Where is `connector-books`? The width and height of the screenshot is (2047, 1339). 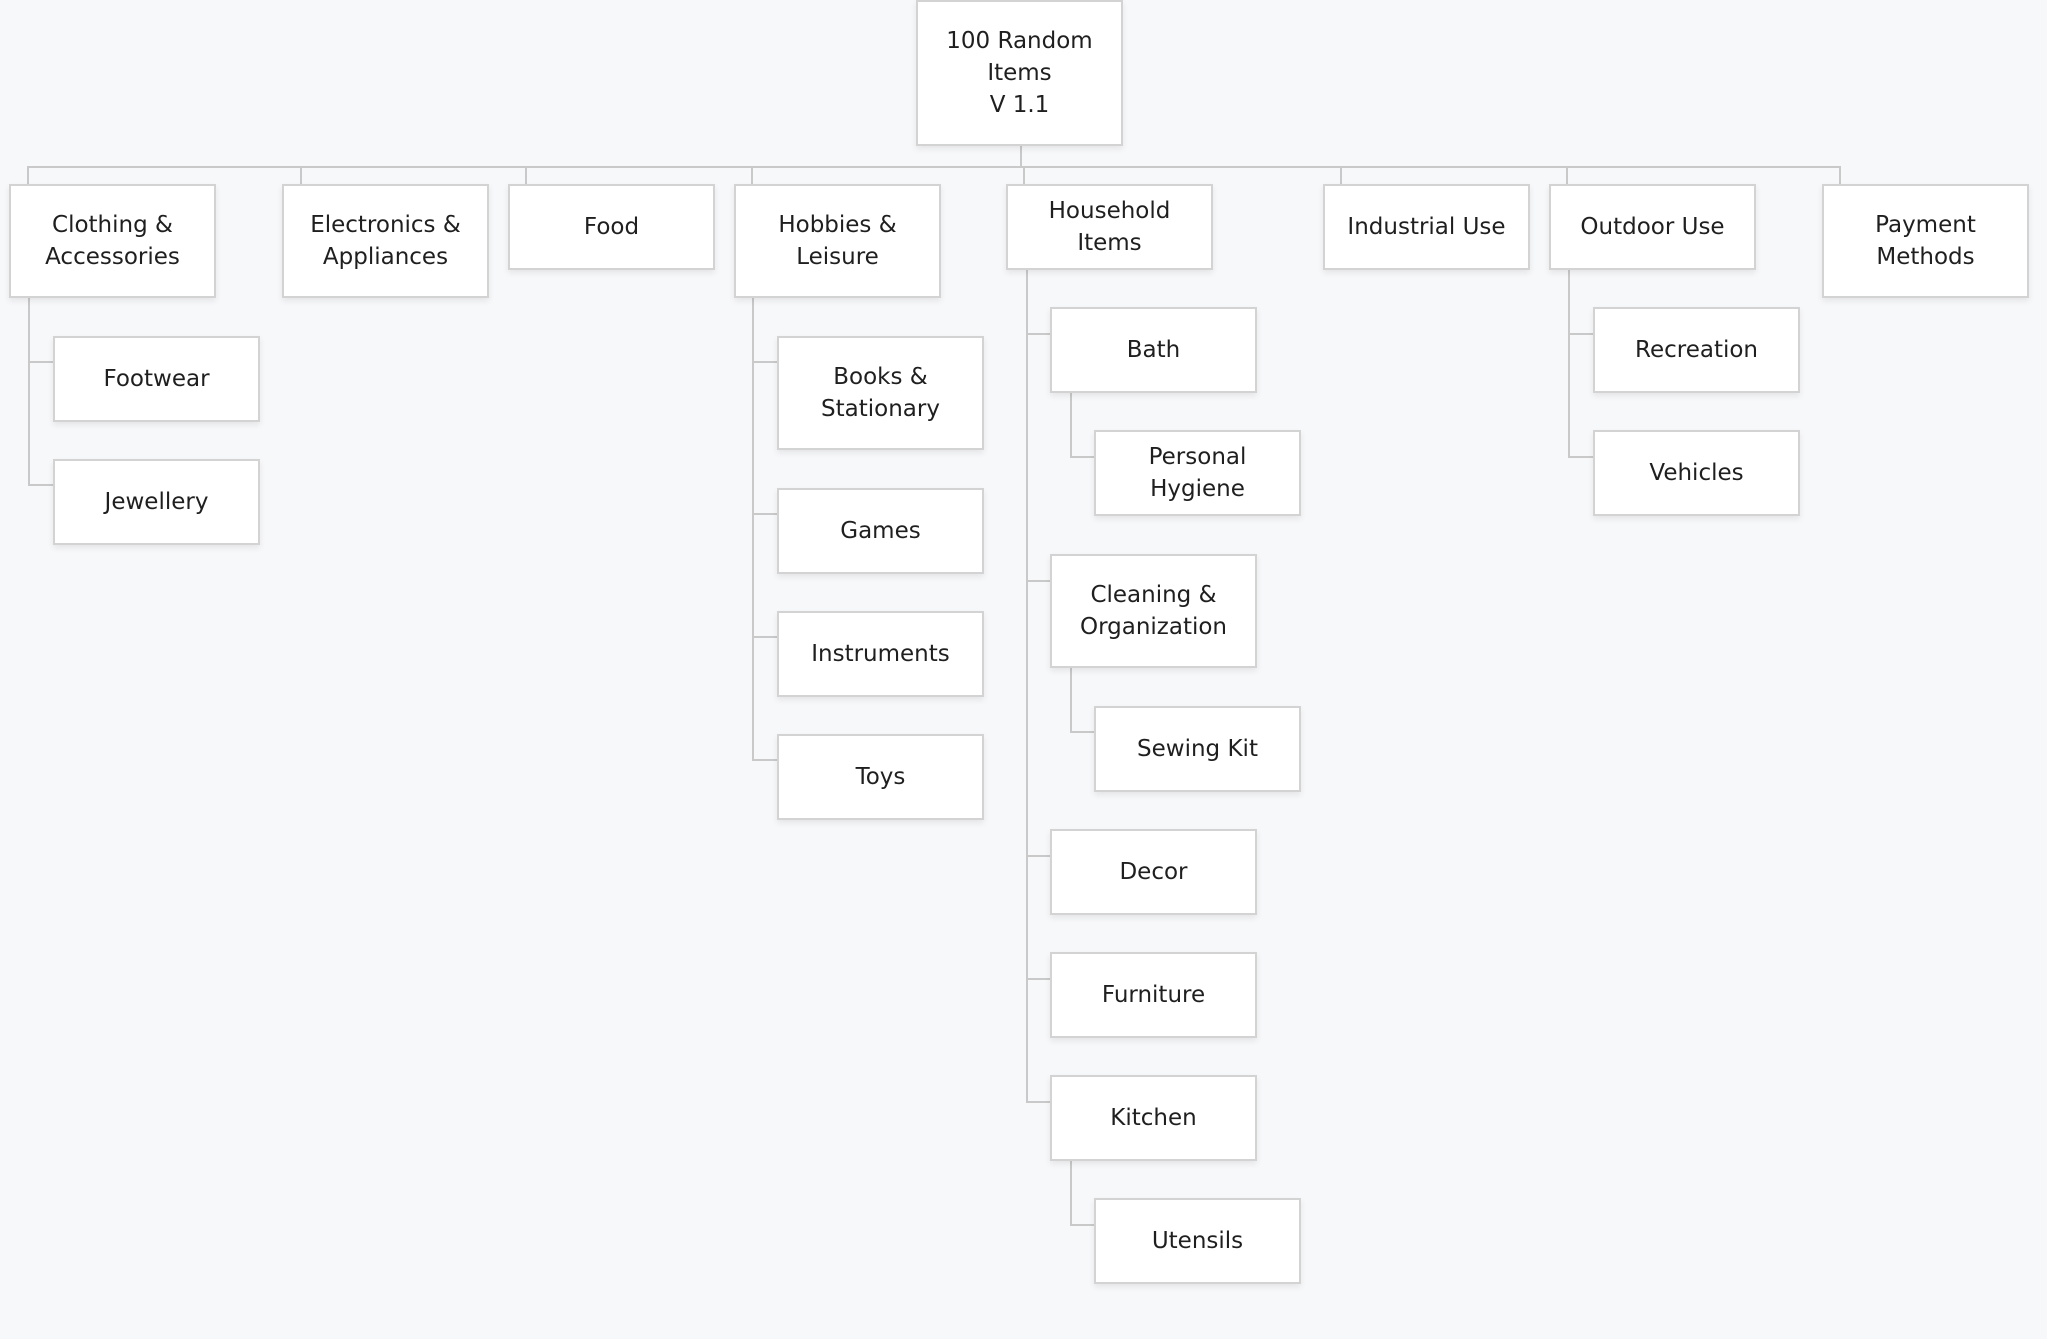
connector-books is located at coordinates (765, 362).